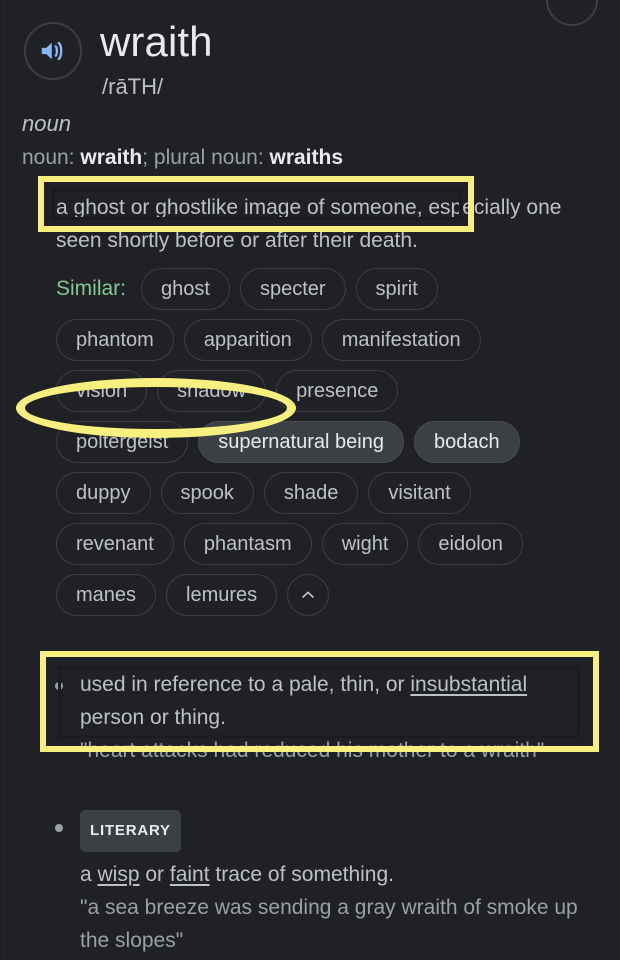  Describe the element at coordinates (245, 684) in the screenshot. I see `sense-2-text-before: used in reference to a pale, thin, or` at that location.